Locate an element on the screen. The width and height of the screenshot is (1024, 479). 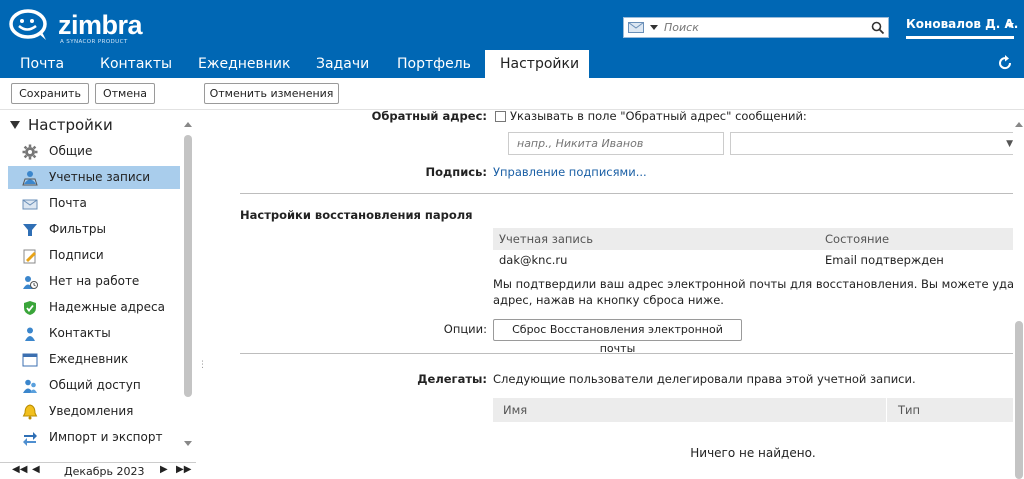
table-row: dak@knc.ru Email подтвержден is located at coordinates (753, 261).